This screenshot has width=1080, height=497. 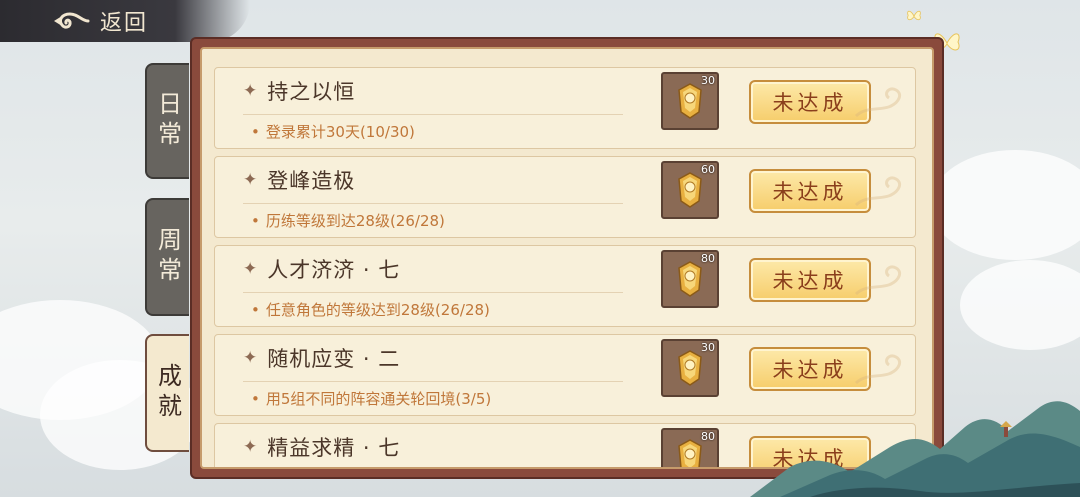 I want to click on back-label: 返回, so click(x=124, y=23).